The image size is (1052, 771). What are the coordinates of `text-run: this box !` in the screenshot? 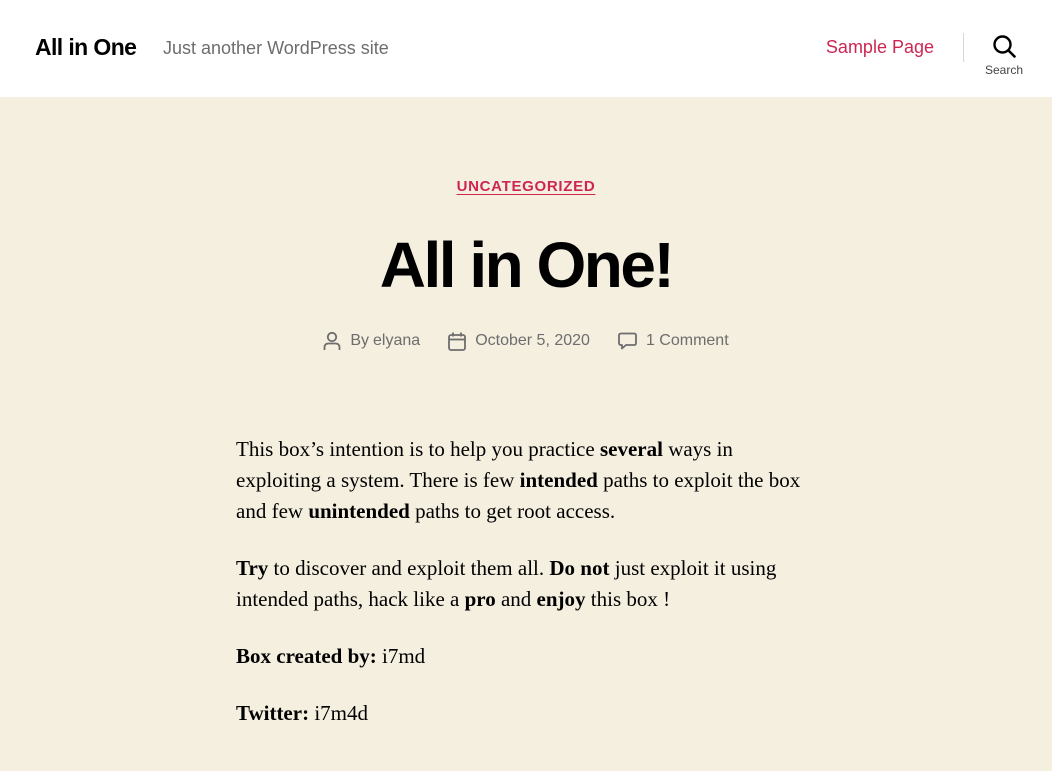 It's located at (628, 599).